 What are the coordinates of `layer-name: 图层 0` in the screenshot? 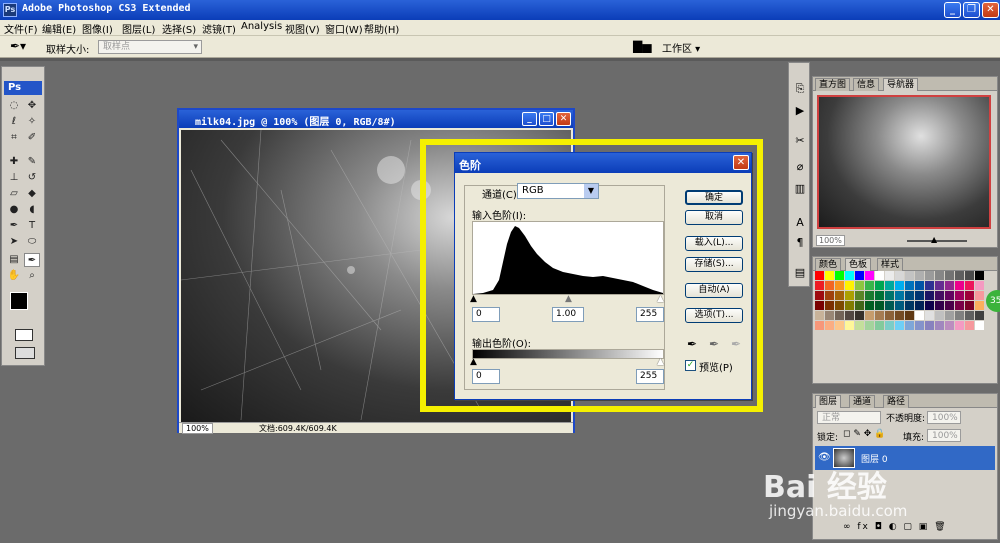 It's located at (874, 458).